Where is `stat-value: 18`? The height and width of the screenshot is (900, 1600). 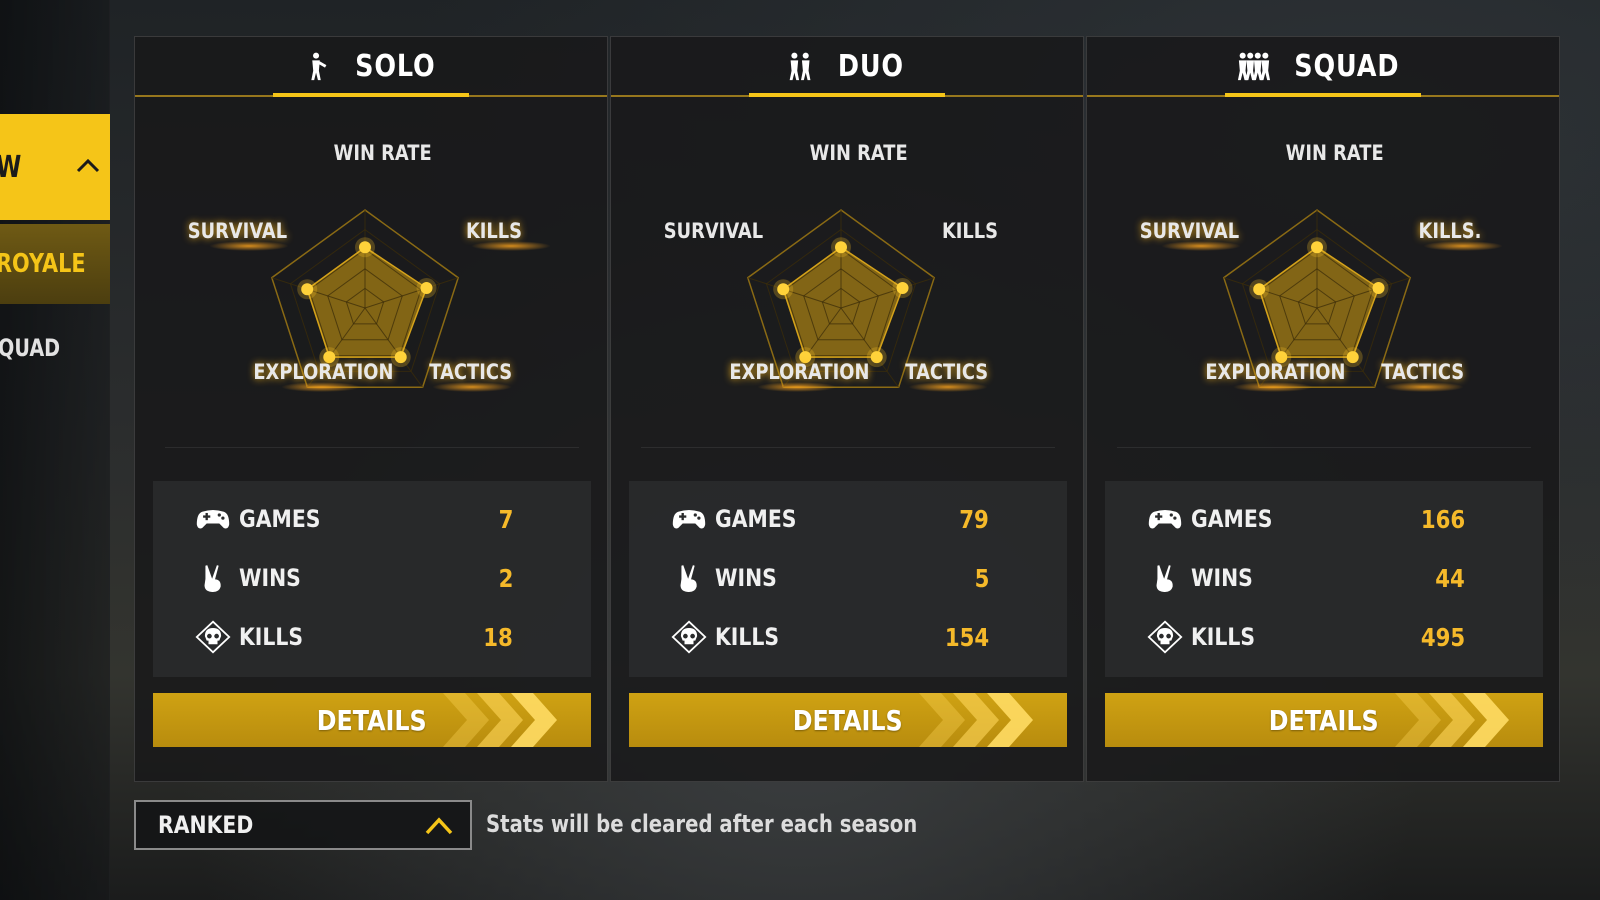
stat-value: 18 is located at coordinates (498, 637).